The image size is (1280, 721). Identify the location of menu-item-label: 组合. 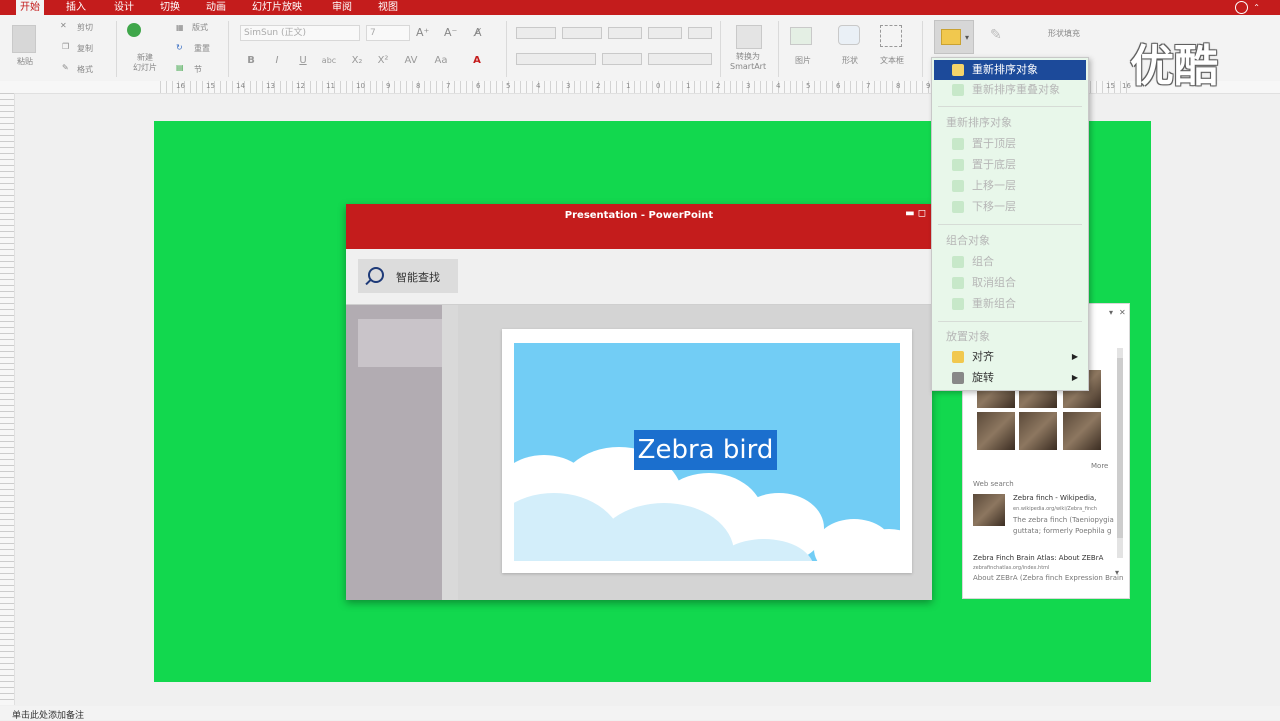
(983, 261).